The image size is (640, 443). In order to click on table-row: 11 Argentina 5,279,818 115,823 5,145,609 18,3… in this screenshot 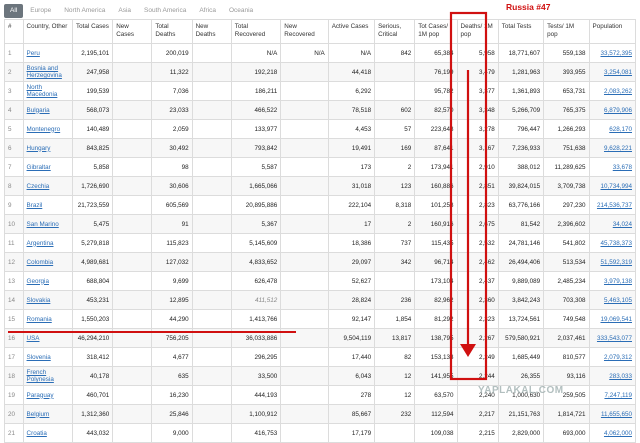, I will do `click(320, 243)`.